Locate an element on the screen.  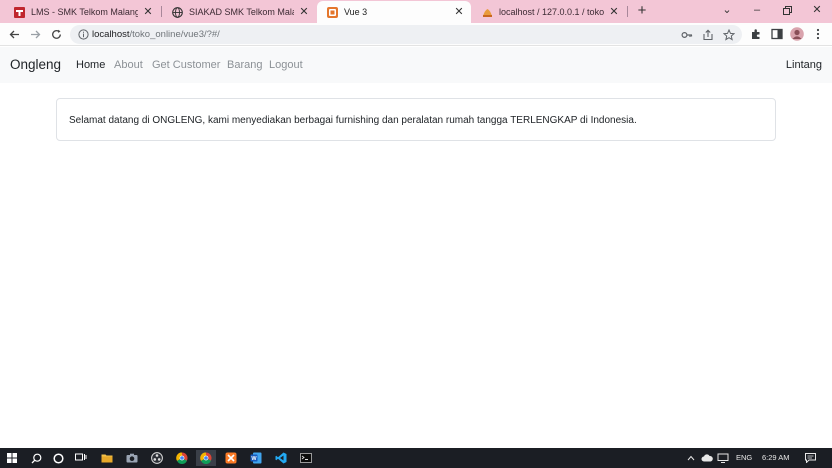
nav-link-barang: Barang is located at coordinates (244, 65).